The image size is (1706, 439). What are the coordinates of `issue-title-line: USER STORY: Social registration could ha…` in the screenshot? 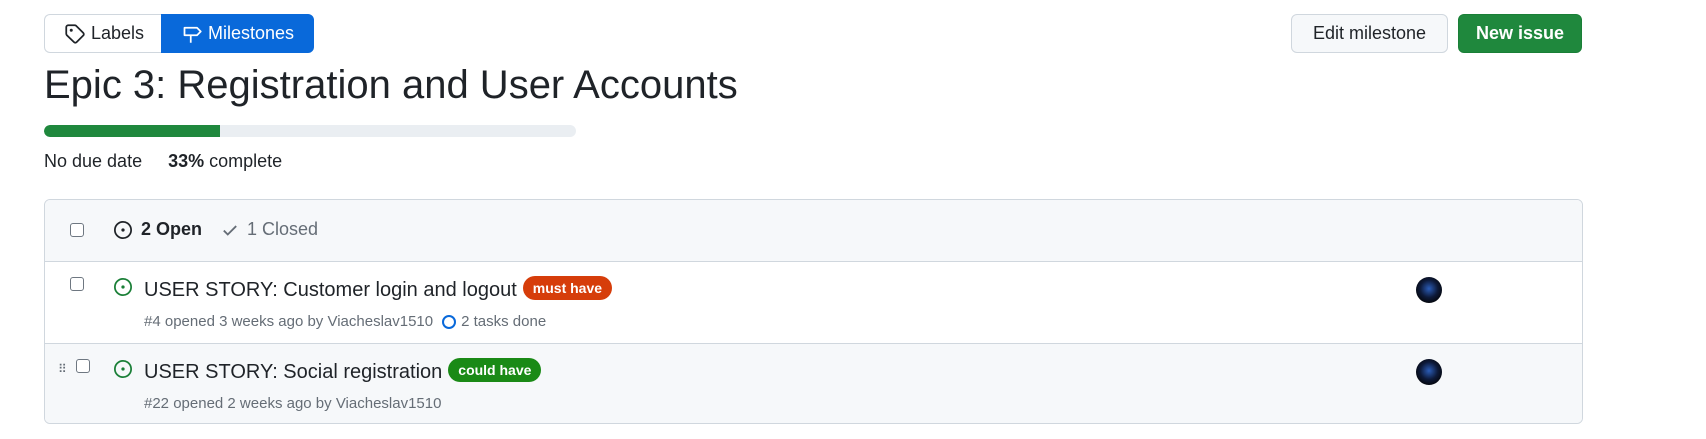 It's located at (343, 371).